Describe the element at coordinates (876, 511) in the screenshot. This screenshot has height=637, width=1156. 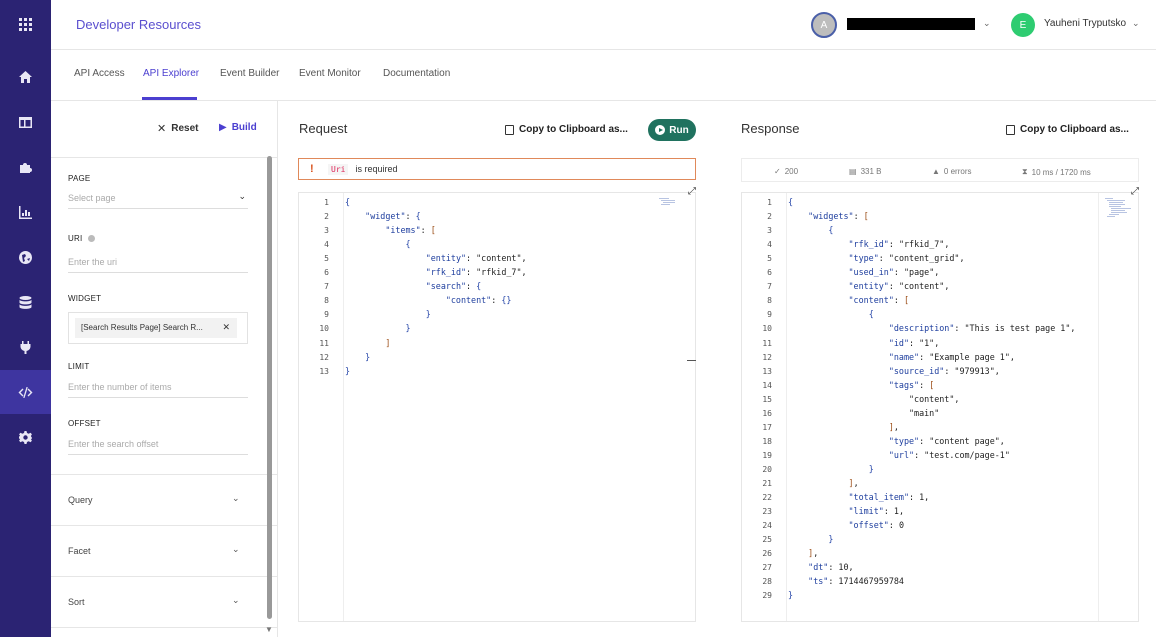
I see `code-line: "limit": 1,` at that location.